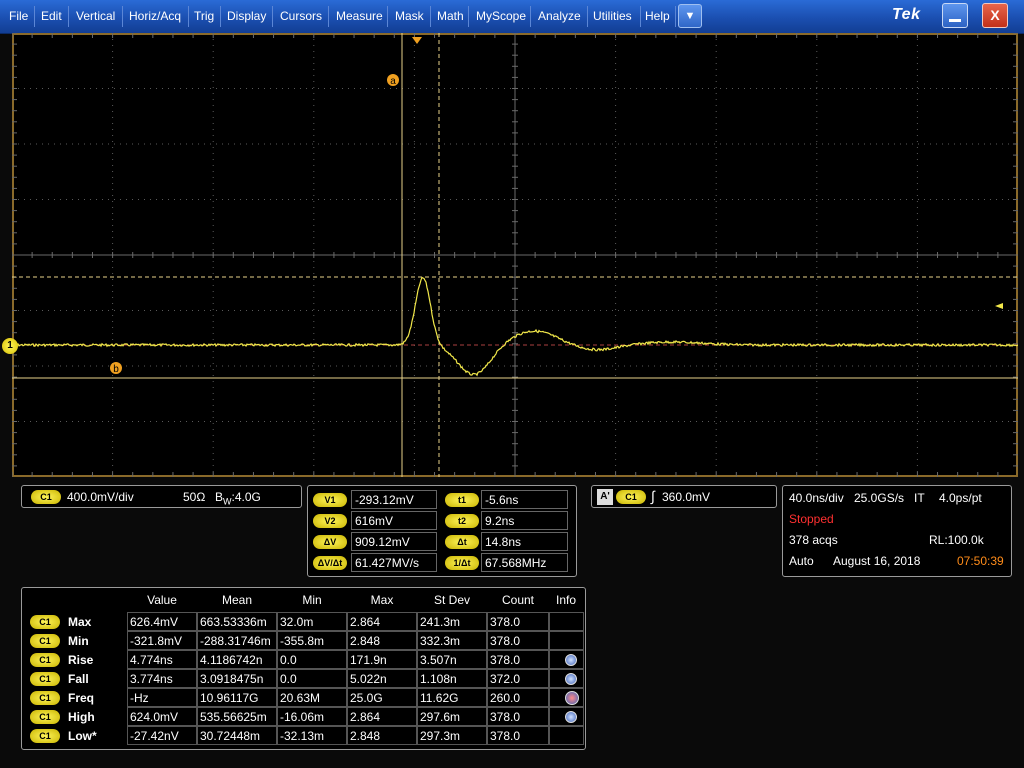 The image size is (1024, 768). What do you see at coordinates (409, 16) in the screenshot?
I see `menu-mask: Mask` at bounding box center [409, 16].